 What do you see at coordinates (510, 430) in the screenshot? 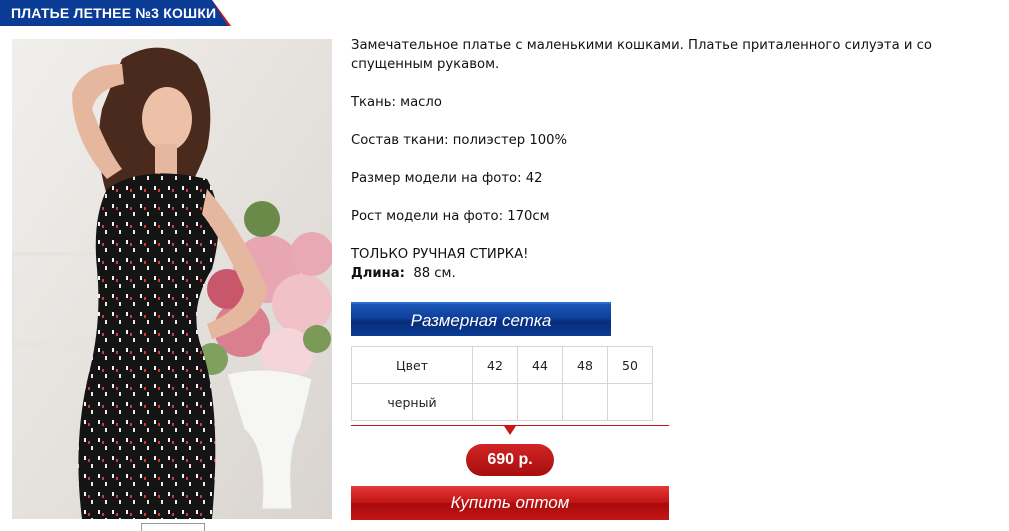
I see `price-pointer-icon` at bounding box center [510, 430].